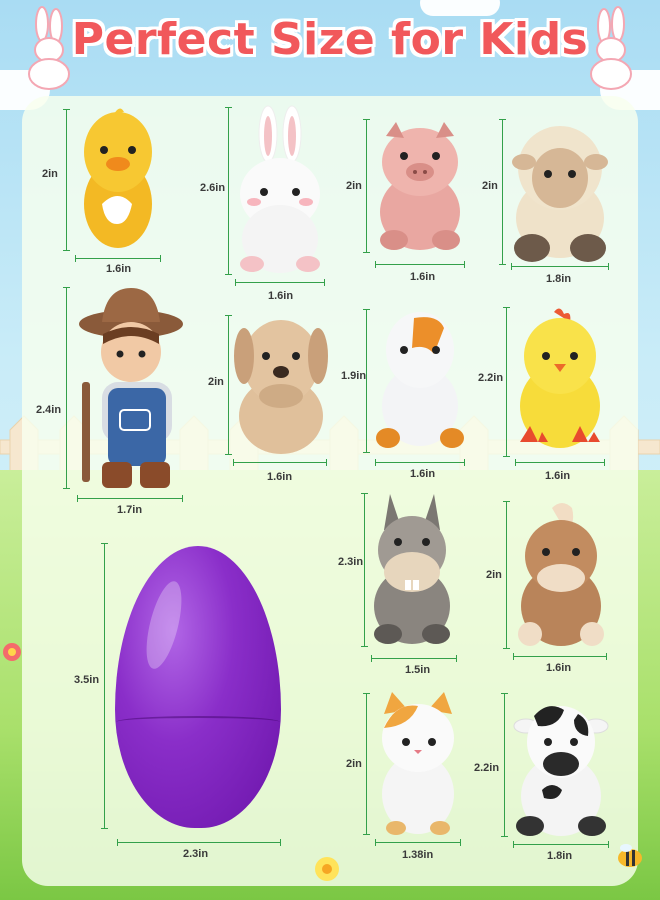 This screenshot has height=900, width=660. I want to click on width-label-egg: 2.3in, so click(196, 854).